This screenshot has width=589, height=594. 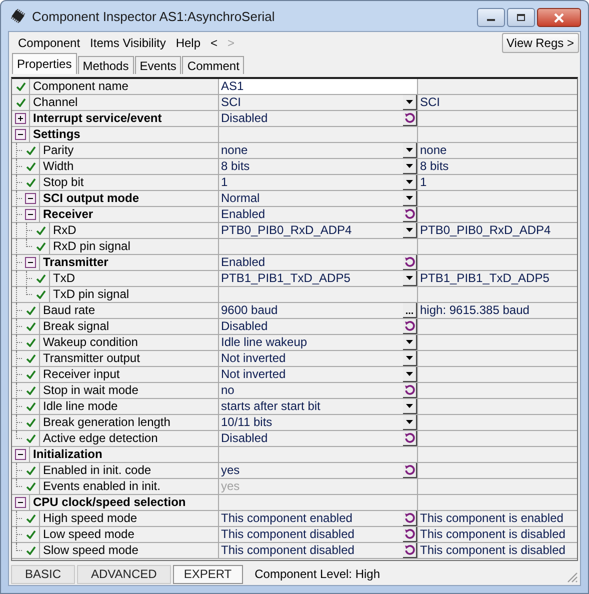 I want to click on tab: Methods, so click(x=106, y=65).